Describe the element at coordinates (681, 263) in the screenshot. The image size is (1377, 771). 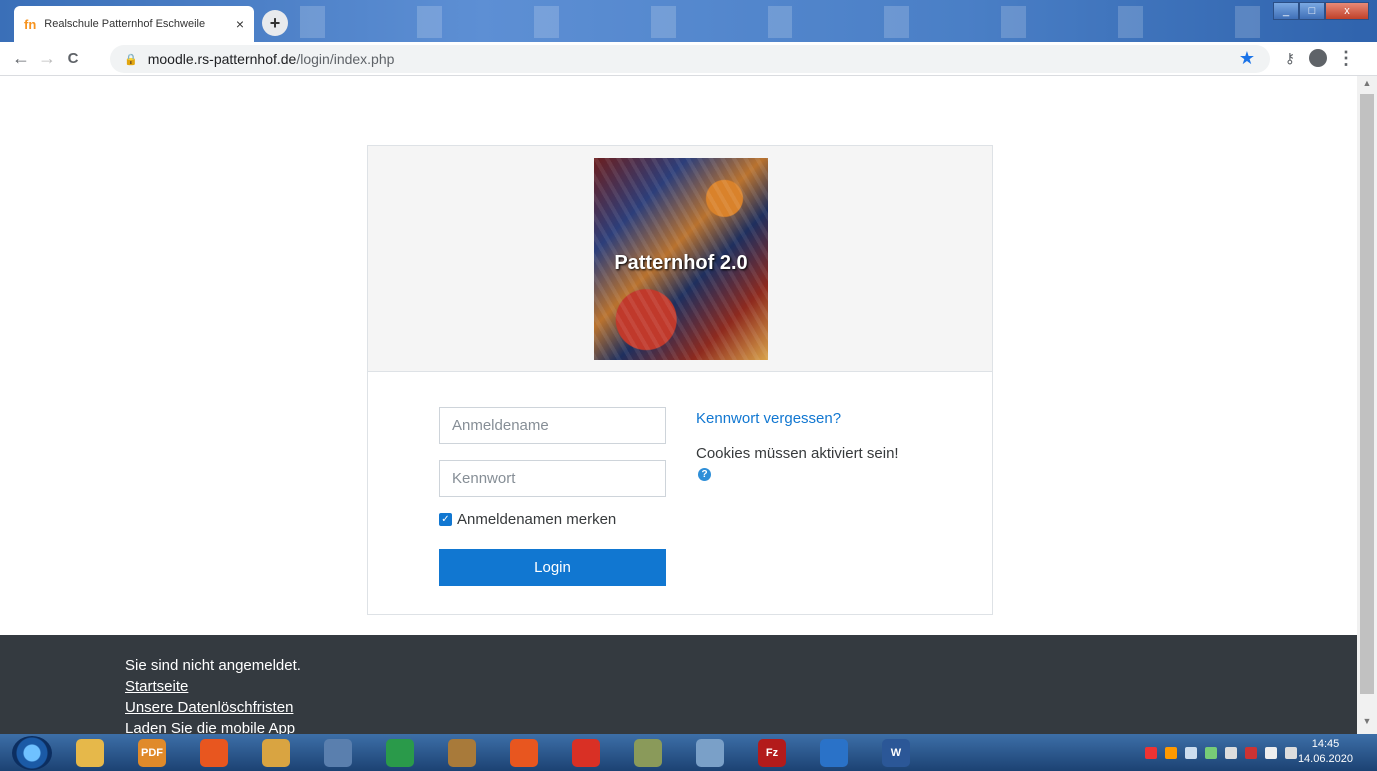
I see `logo-text: Patternhof 2.0` at that location.